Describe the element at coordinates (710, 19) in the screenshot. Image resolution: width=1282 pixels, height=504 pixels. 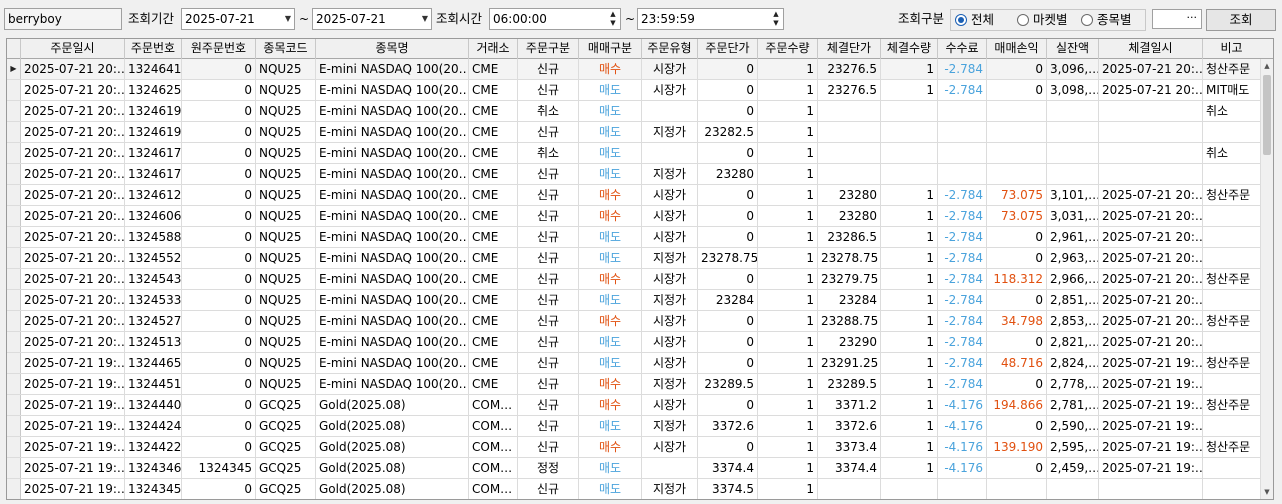
I see `time-to-spinner: 23:59:59 ▲ ▼` at that location.